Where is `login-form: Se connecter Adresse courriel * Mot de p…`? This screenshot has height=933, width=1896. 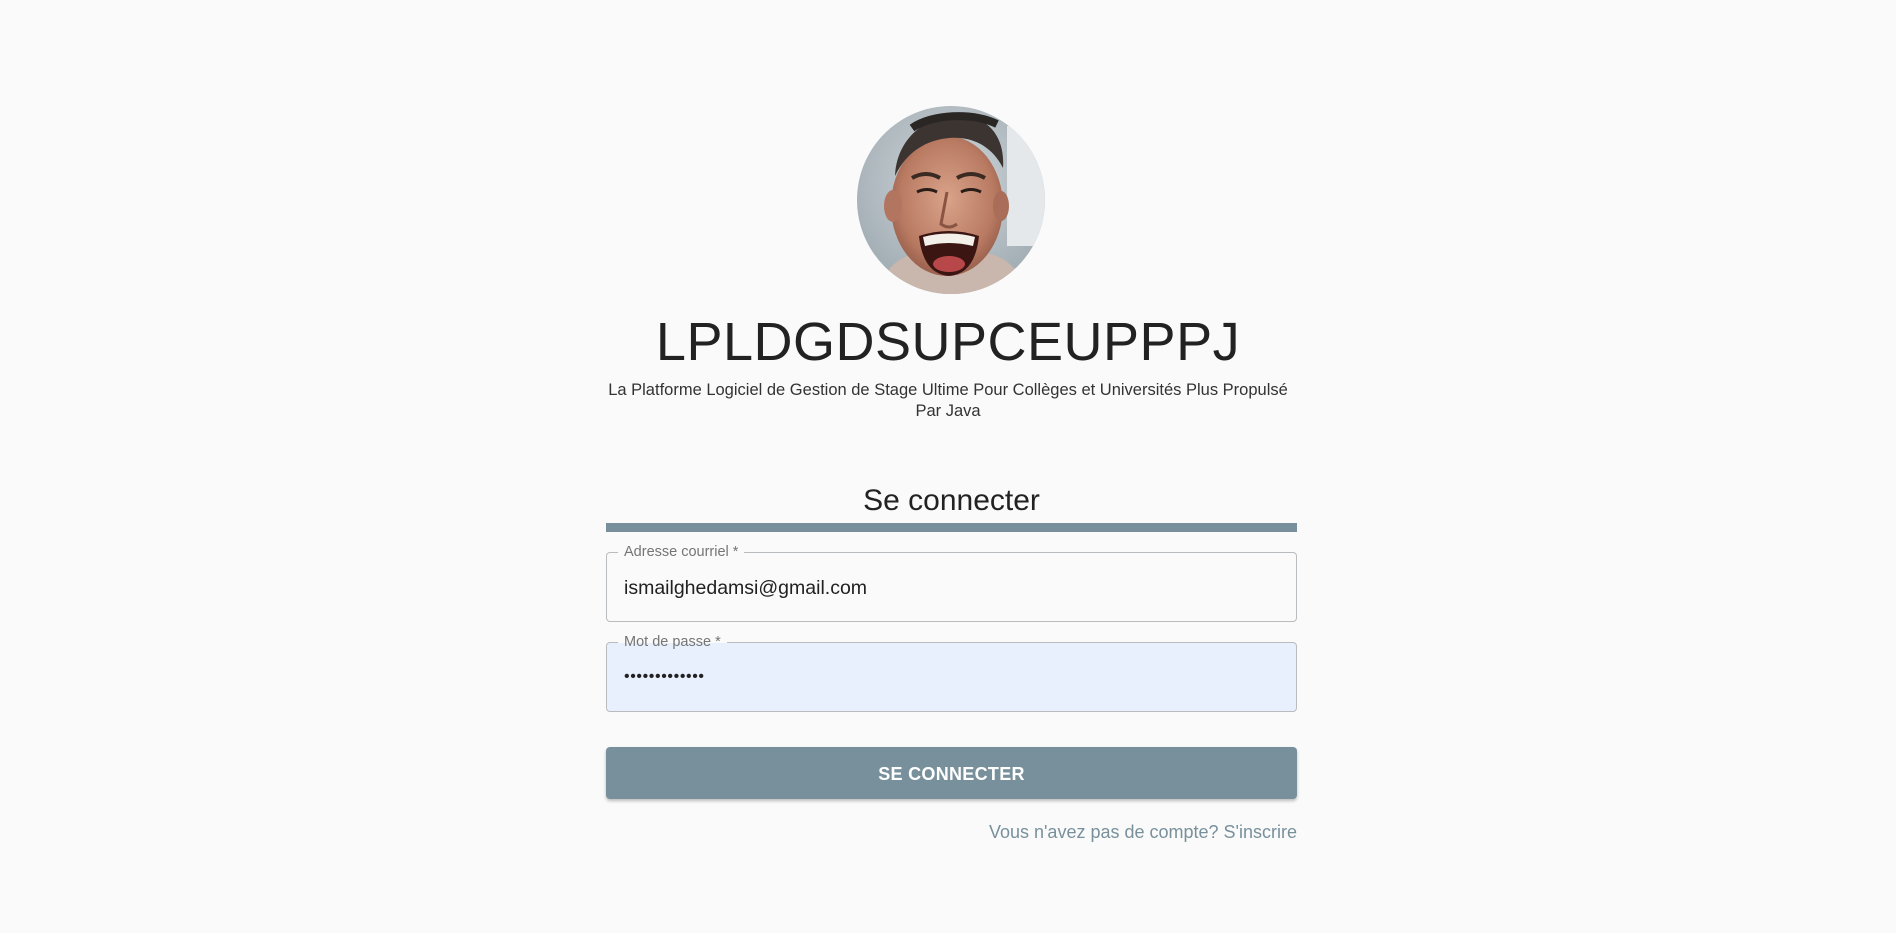
login-form: Se connecter Adresse courriel * Mot de p… is located at coordinates (951, 662).